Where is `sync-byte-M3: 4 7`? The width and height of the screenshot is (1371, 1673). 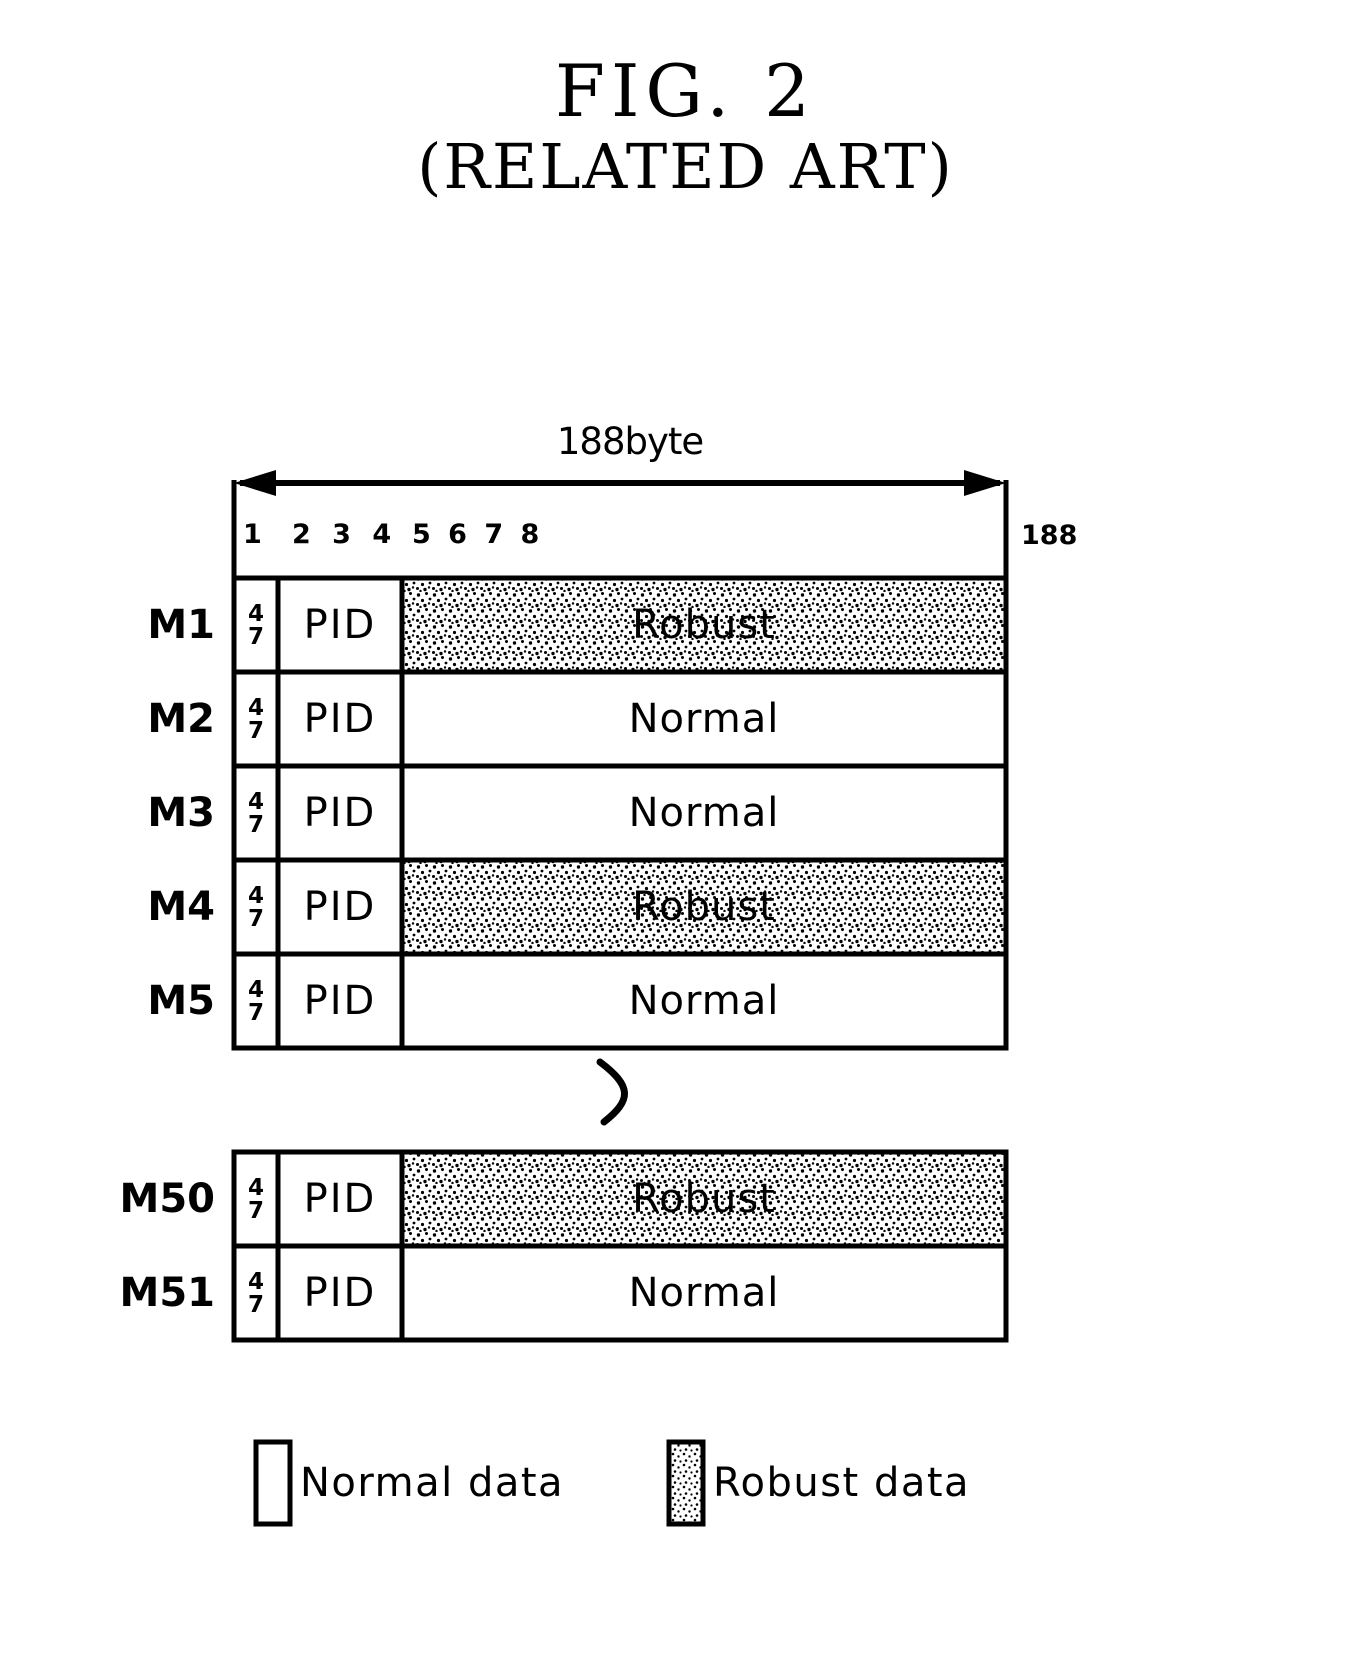
sync-byte-M3: 4 7 is located at coordinates (256, 814).